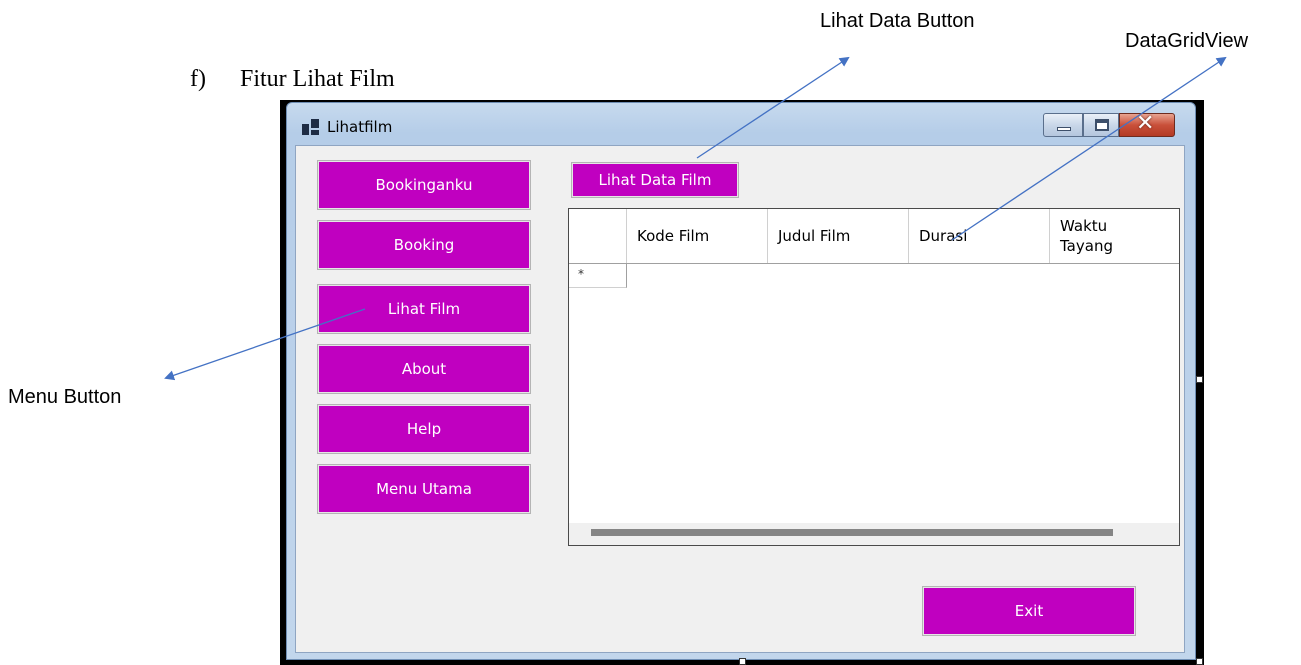 Image resolution: width=1301 pixels, height=665 pixels. What do you see at coordinates (65, 397) in the screenshot?
I see `callout-menu-button: Menu Button` at bounding box center [65, 397].